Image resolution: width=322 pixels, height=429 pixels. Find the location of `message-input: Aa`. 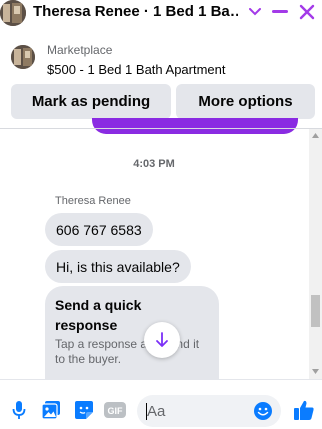

message-input: Aa is located at coordinates (209, 411).